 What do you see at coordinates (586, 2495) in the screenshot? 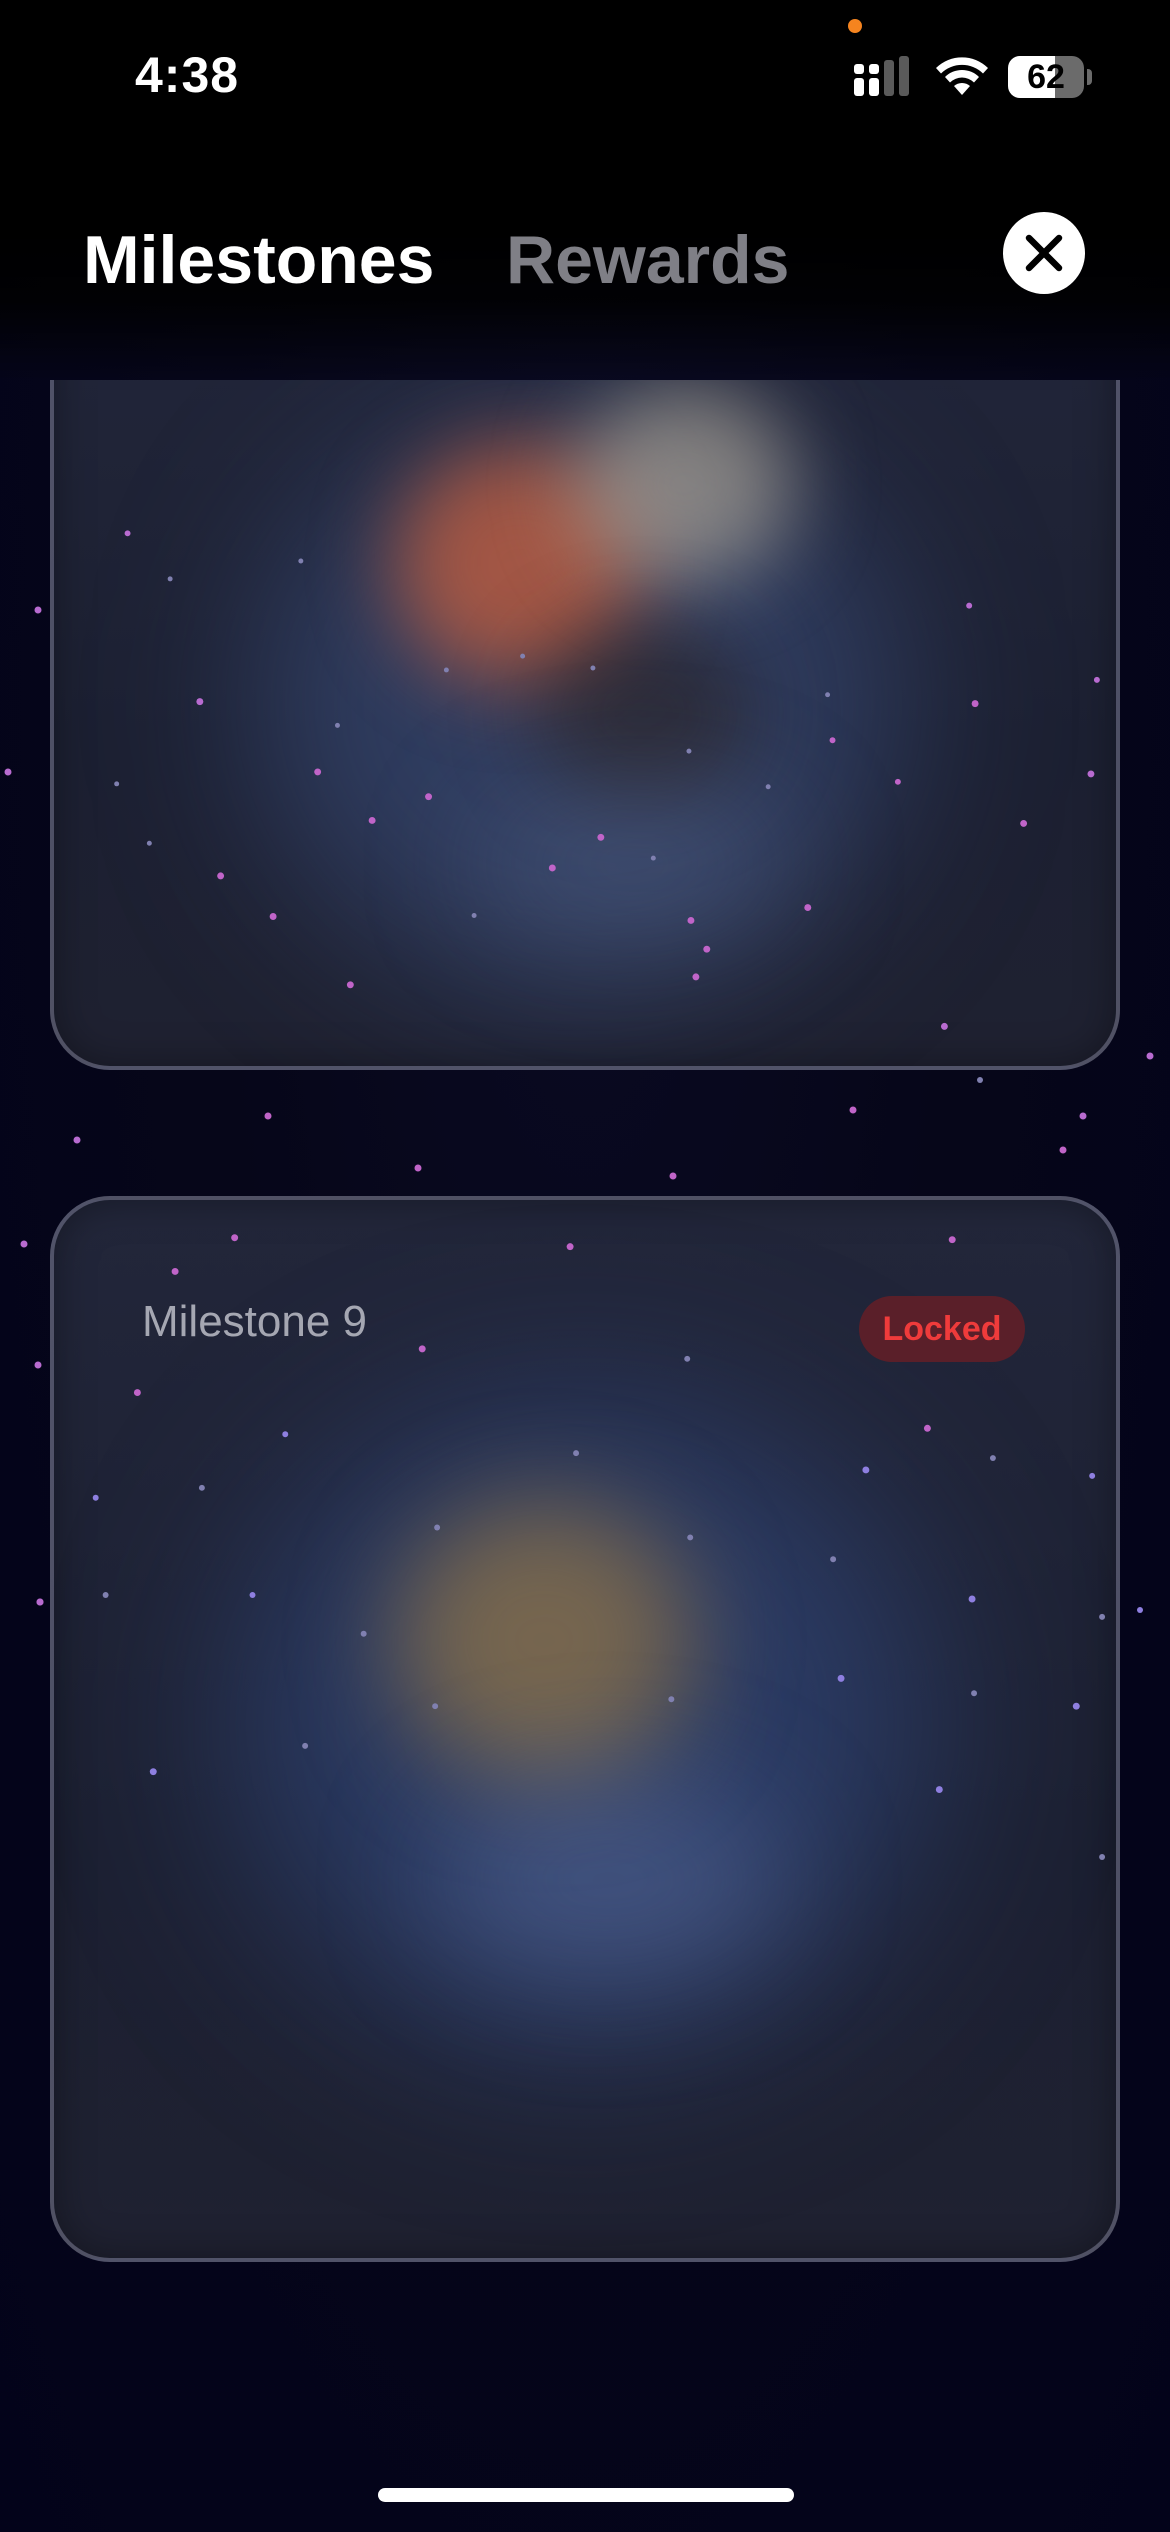
I see `home-indicator` at bounding box center [586, 2495].